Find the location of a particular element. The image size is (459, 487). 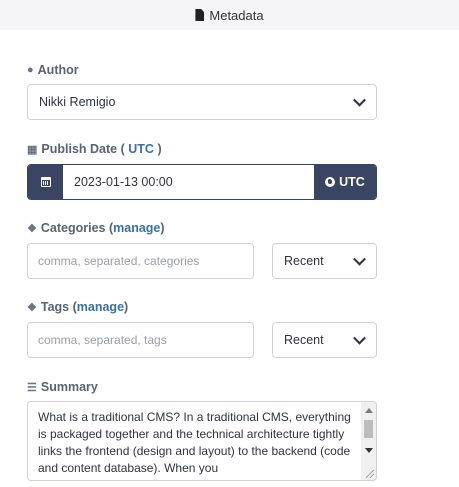

author-value: Nikki Remigio is located at coordinates (77, 102).